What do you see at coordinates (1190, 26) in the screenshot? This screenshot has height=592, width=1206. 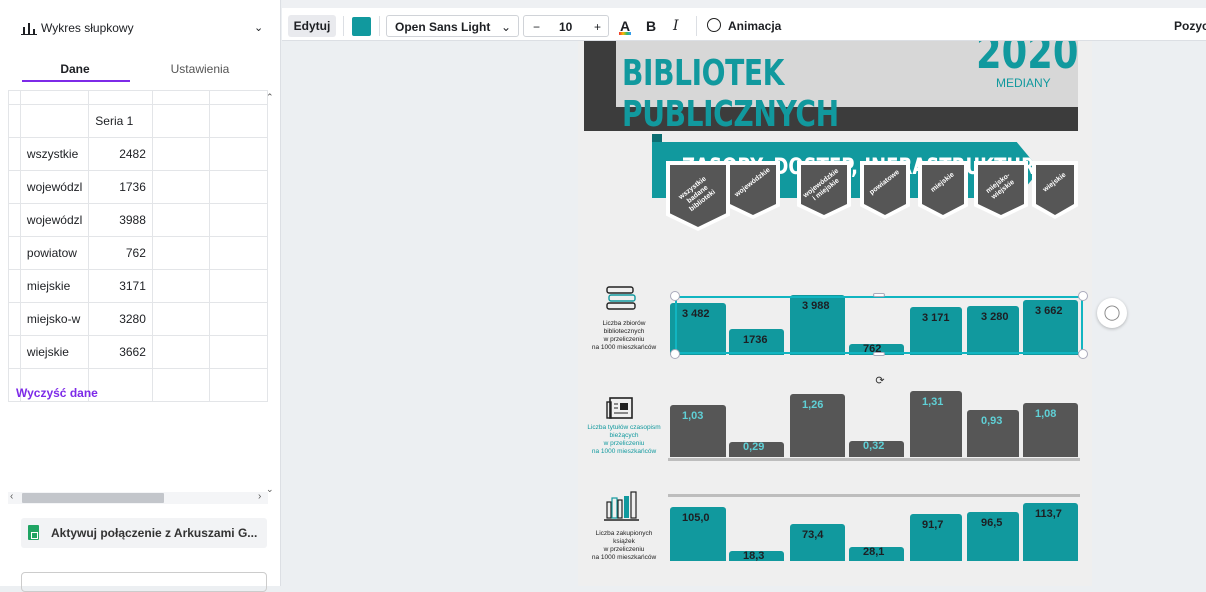 I see `position-button: Pozycja` at bounding box center [1190, 26].